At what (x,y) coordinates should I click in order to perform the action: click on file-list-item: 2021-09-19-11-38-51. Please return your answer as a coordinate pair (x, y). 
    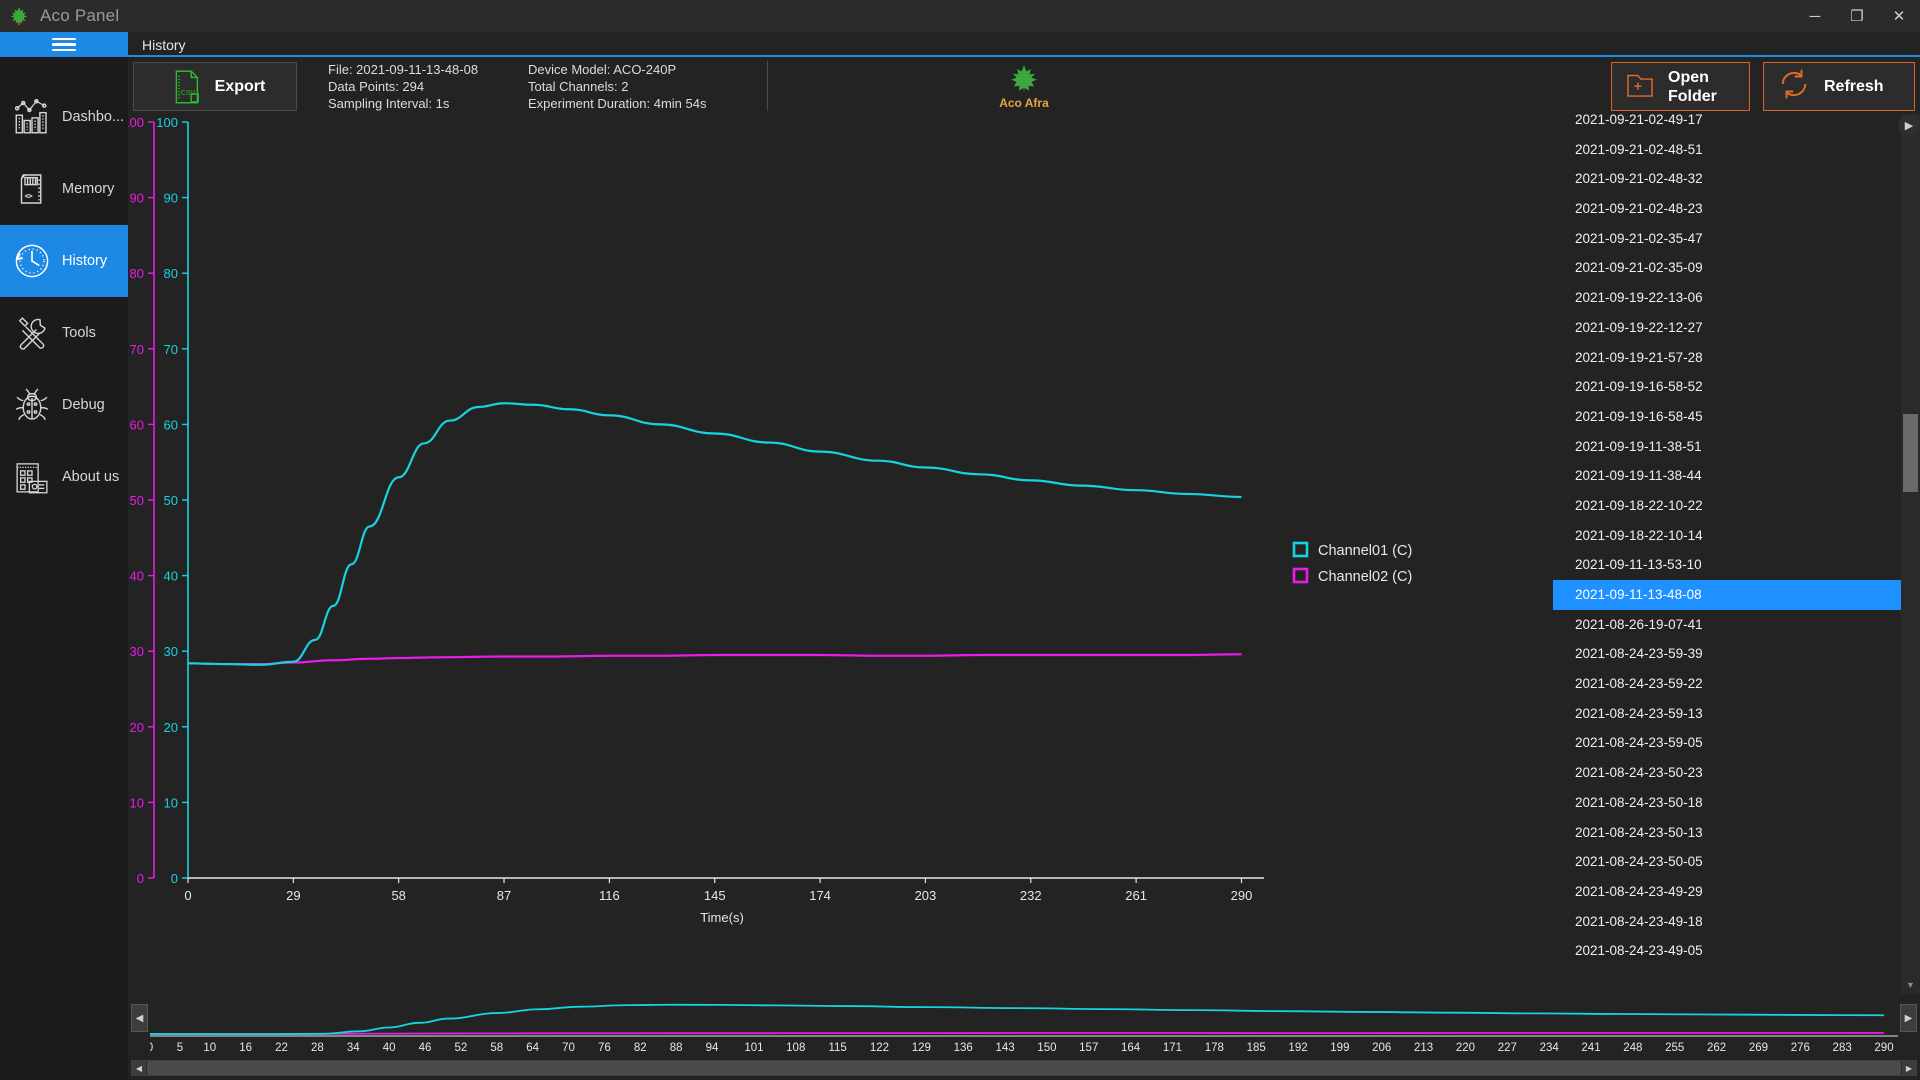
    Looking at the image, I should click on (1727, 447).